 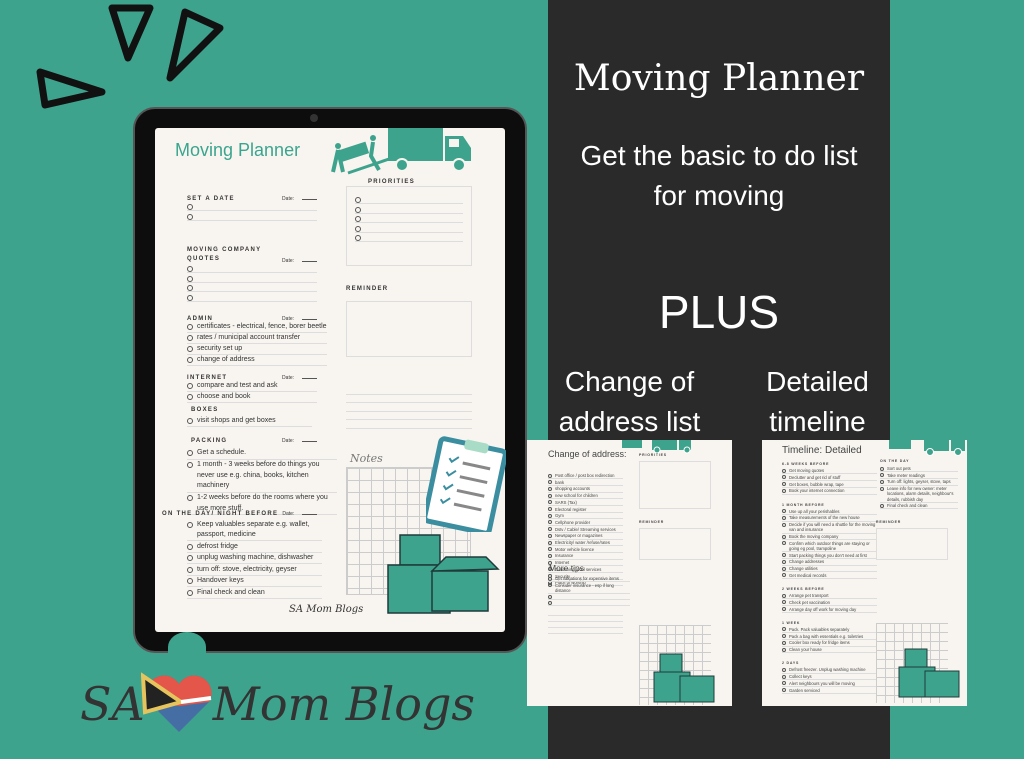 I want to click on checklist-item: Turn off: lights, geyser, stove, taps, so click(x=919, y=482).